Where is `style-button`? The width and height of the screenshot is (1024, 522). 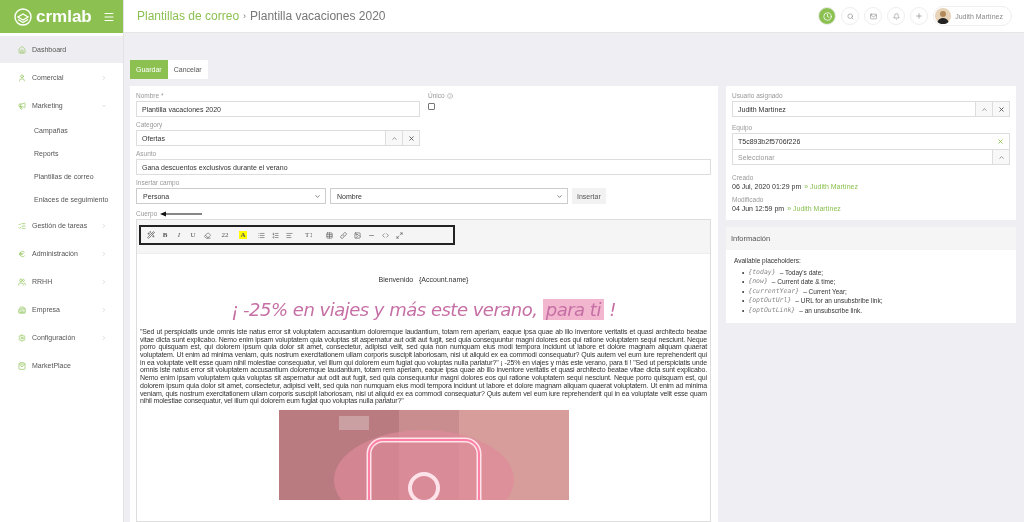
style-button is located at coordinates (151, 235).